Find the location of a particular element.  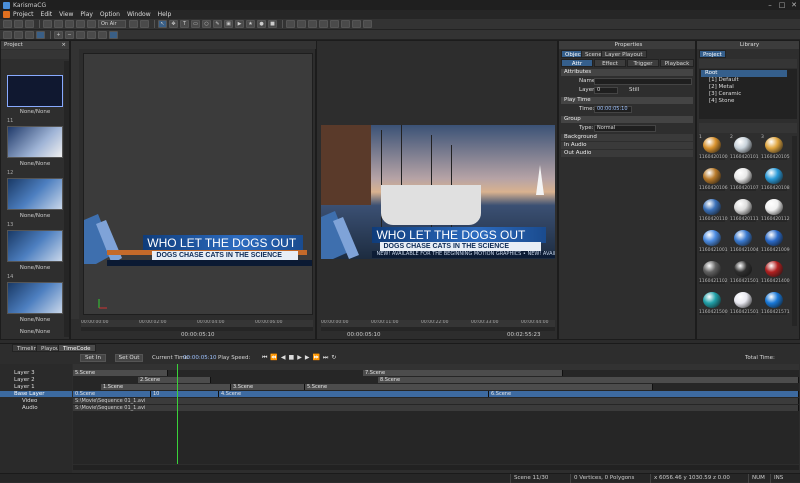

material-swatch: 1160421500 is located at coordinates (713, 306).